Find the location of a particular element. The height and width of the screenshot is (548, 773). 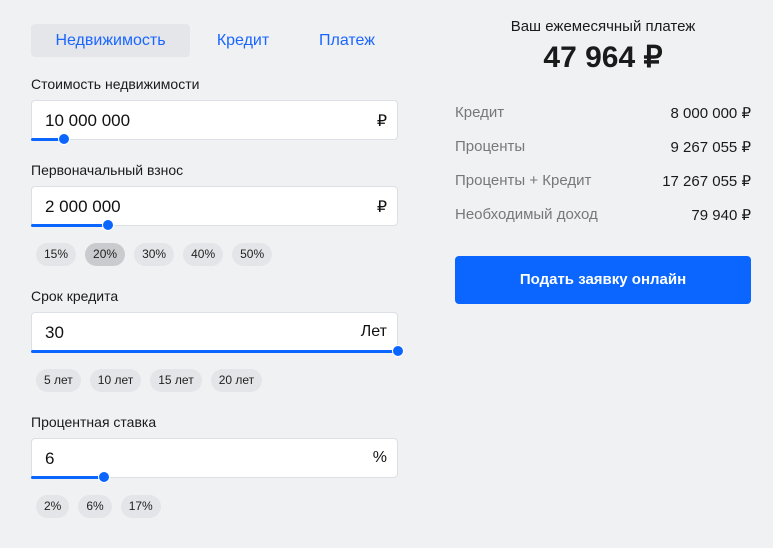

summary-row-income: Необходимый доход 79 940 ₽ is located at coordinates (603, 215).